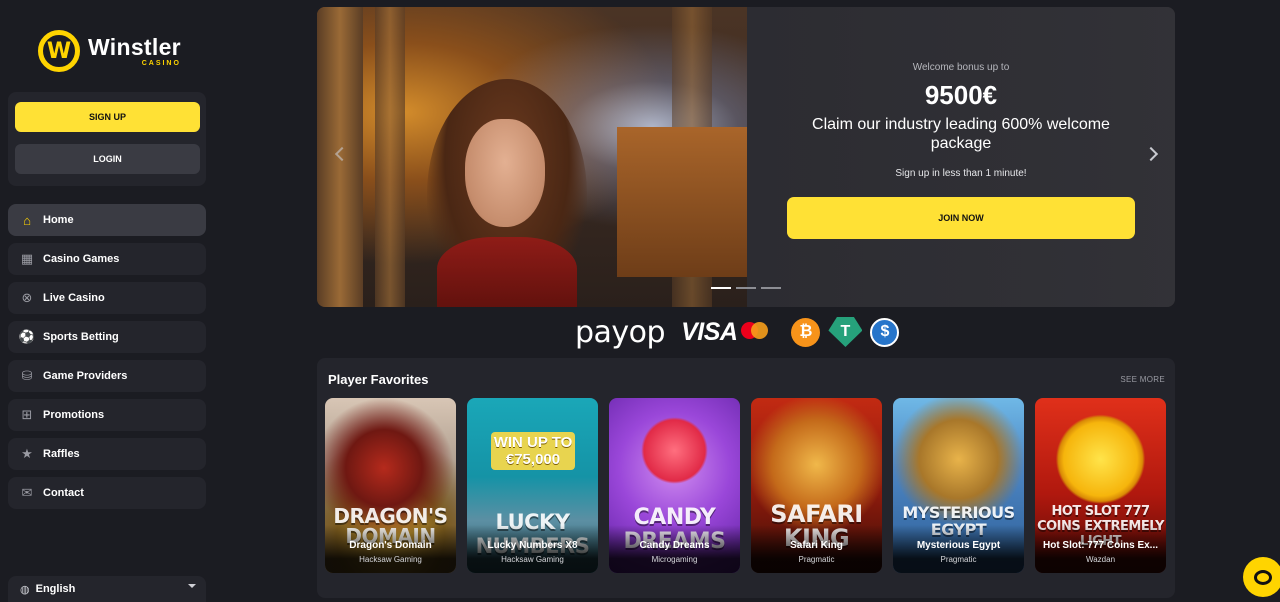 Image resolution: width=1280 pixels, height=602 pixels. I want to click on gift-icon: ⊞, so click(27, 414).